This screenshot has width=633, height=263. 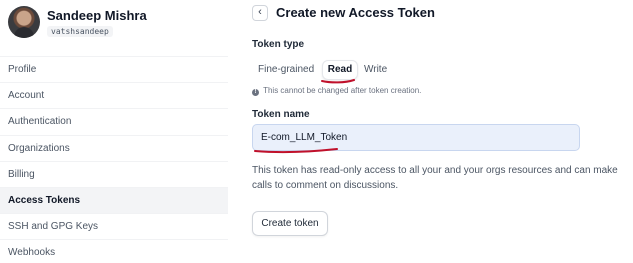 I want to click on tab-write: Write, so click(x=375, y=70).